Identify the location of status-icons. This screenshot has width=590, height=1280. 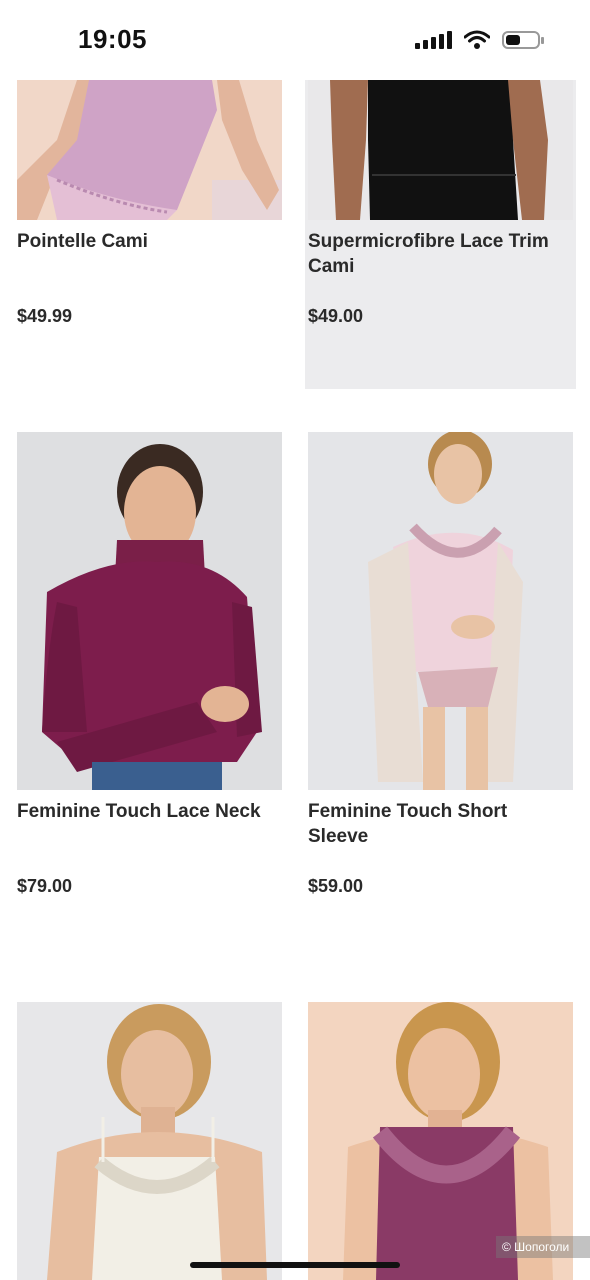
(479, 40).